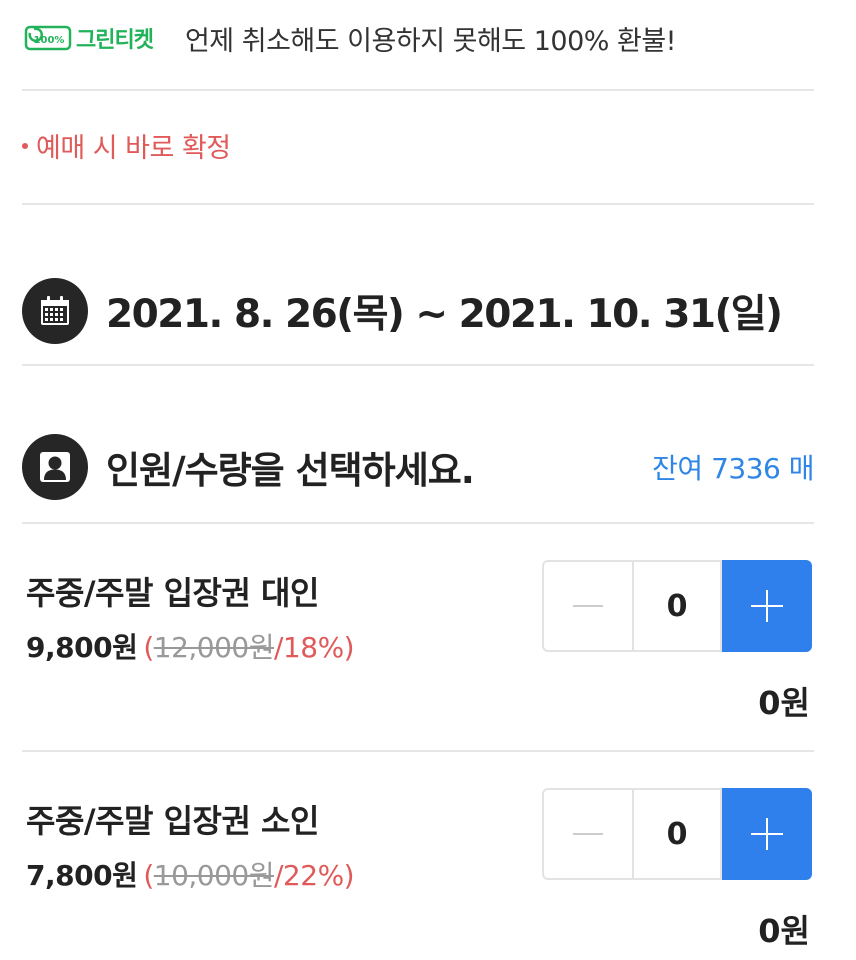 This screenshot has height=960, width=856. I want to click on ticket-name: 주중/주말 입장권 소인, so click(172, 821).